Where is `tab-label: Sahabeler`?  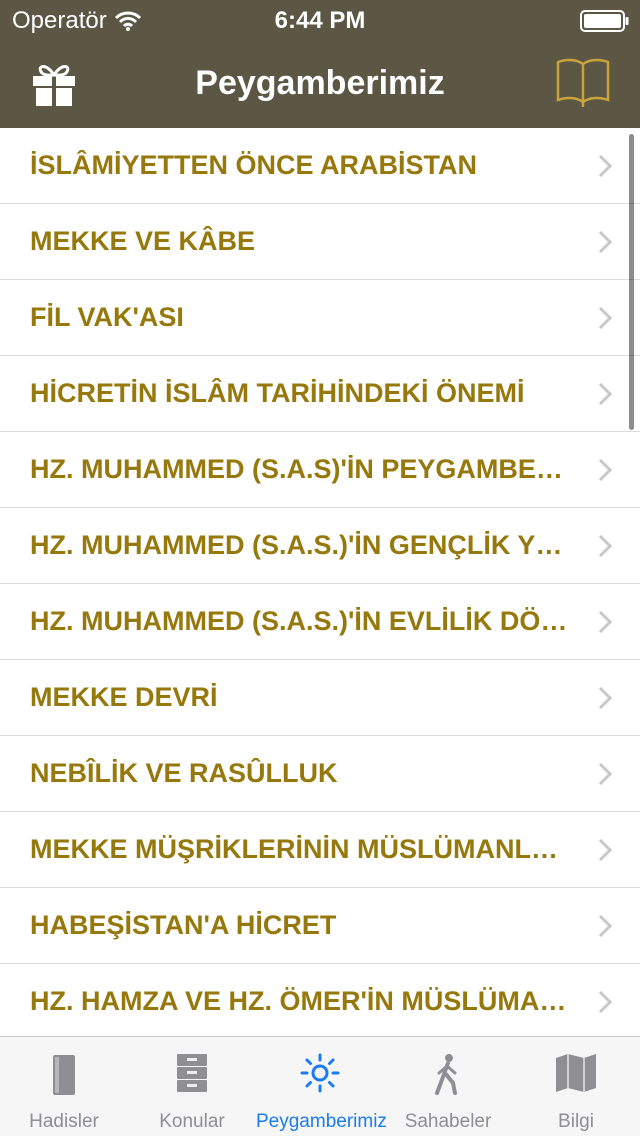
tab-label: Sahabeler is located at coordinates (448, 1121).